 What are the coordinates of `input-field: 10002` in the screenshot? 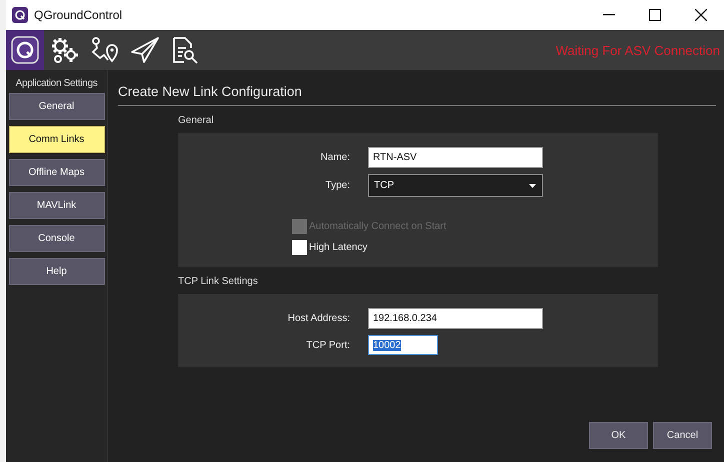 It's located at (403, 345).